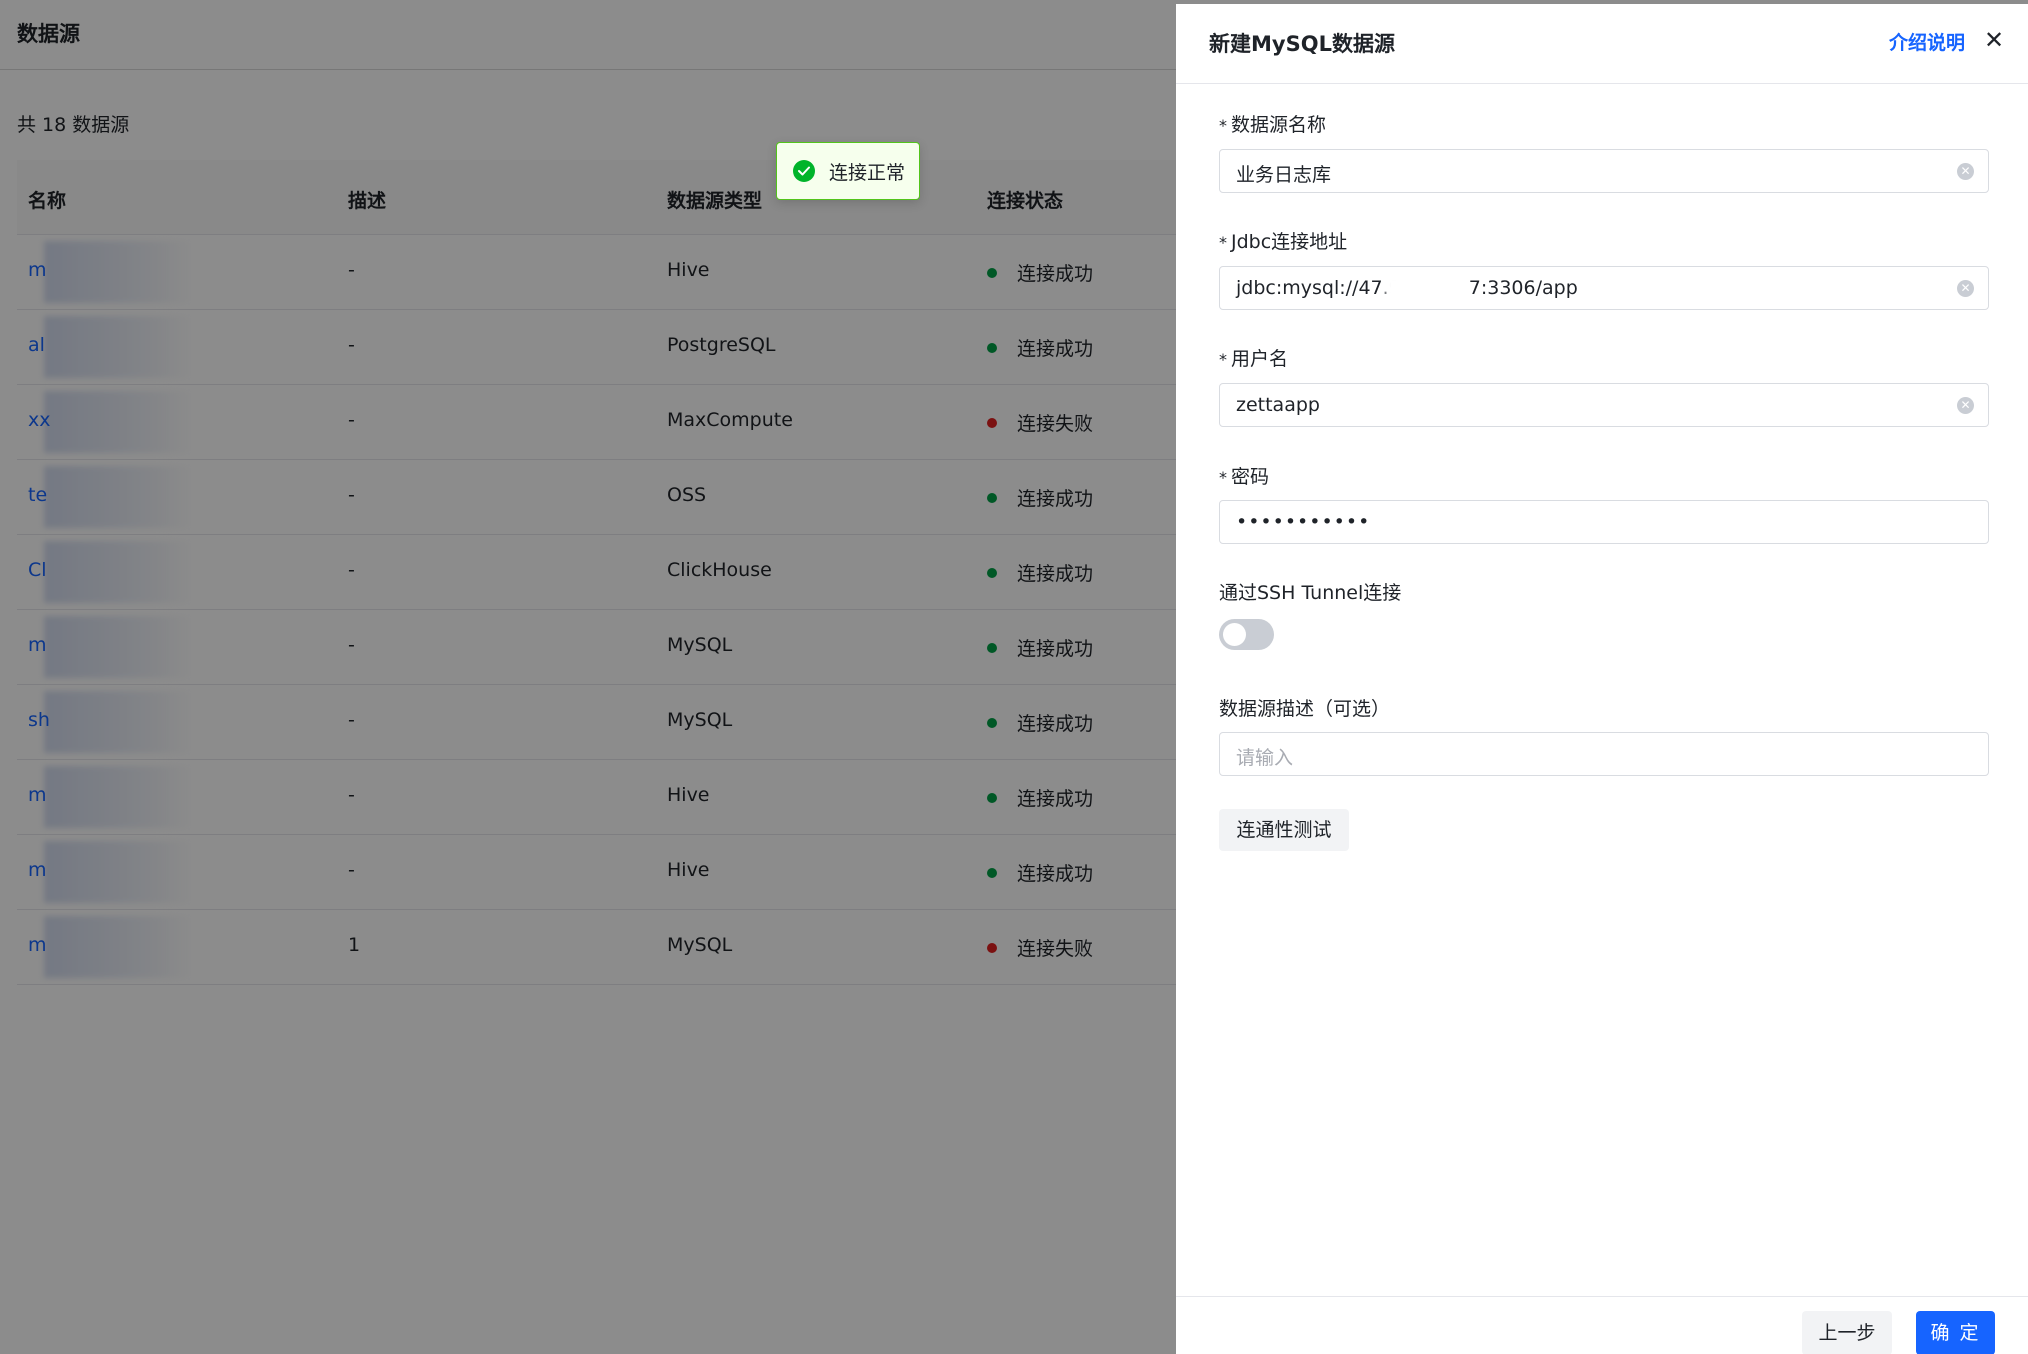 This screenshot has width=2028, height=1354. I want to click on ssh-toggle, so click(1246, 634).